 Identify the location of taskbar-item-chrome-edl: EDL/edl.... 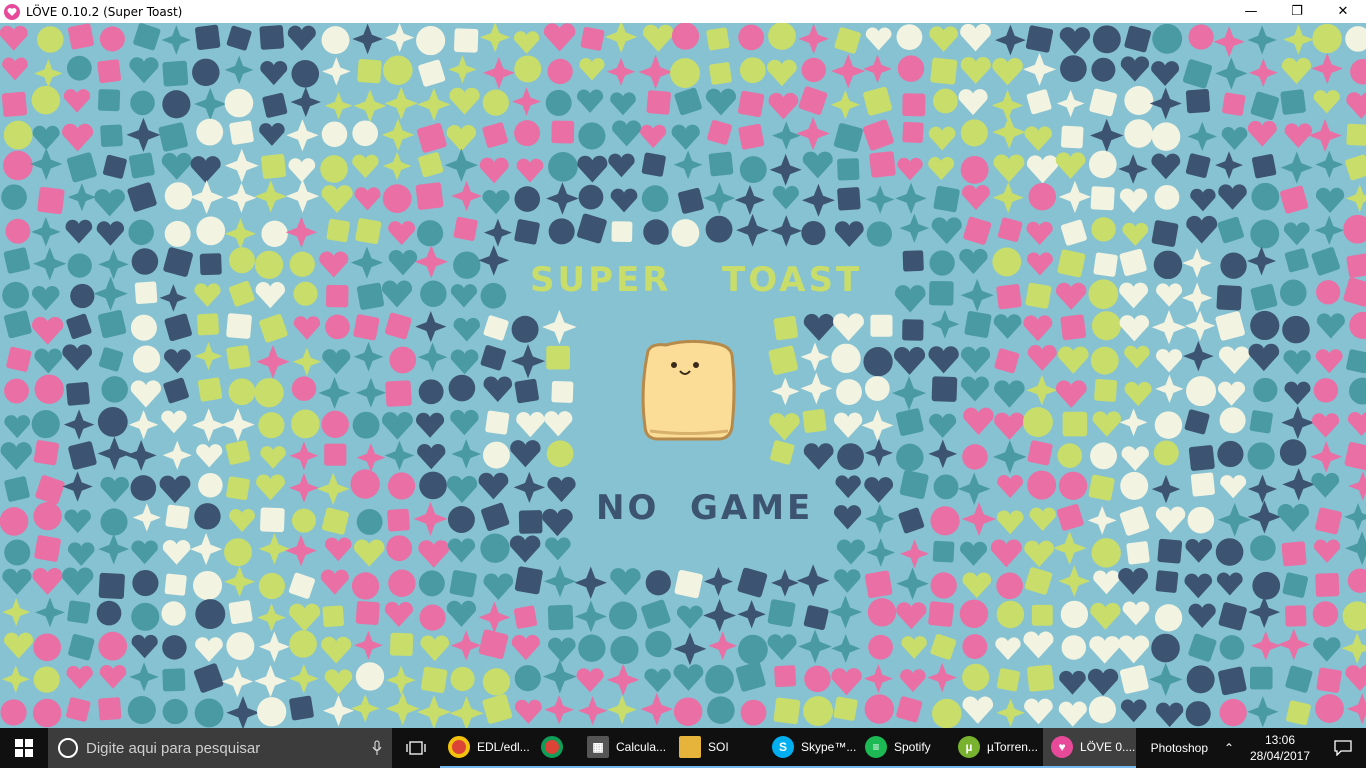
(486, 748).